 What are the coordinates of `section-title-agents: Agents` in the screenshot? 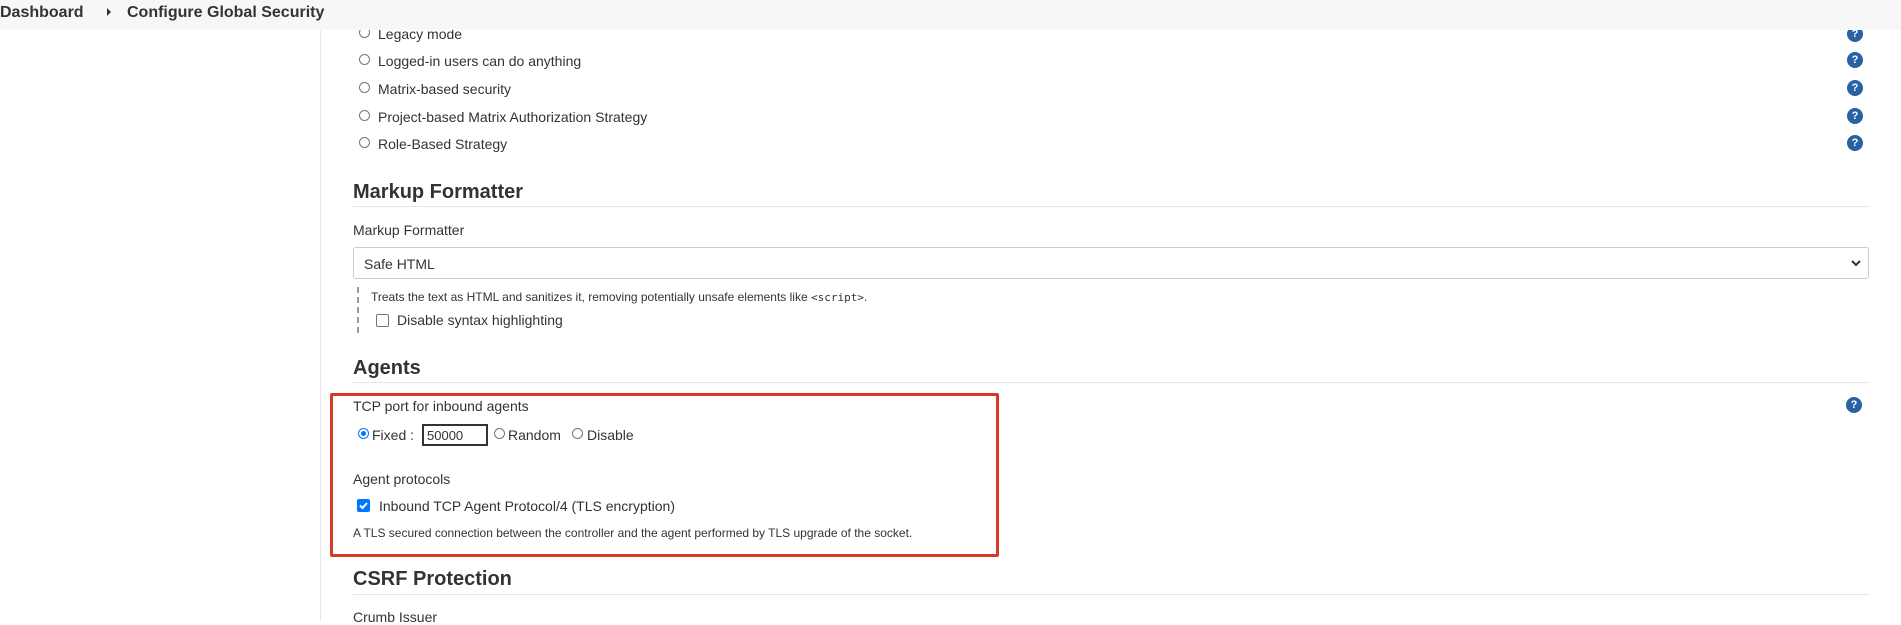 It's located at (387, 368).